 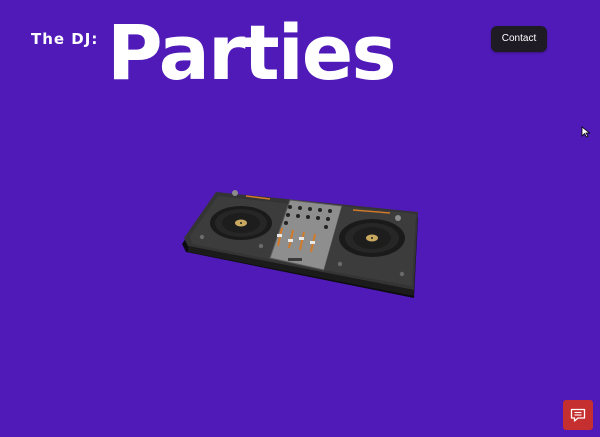 What do you see at coordinates (519, 39) in the screenshot?
I see `contact-button: Contact` at bounding box center [519, 39].